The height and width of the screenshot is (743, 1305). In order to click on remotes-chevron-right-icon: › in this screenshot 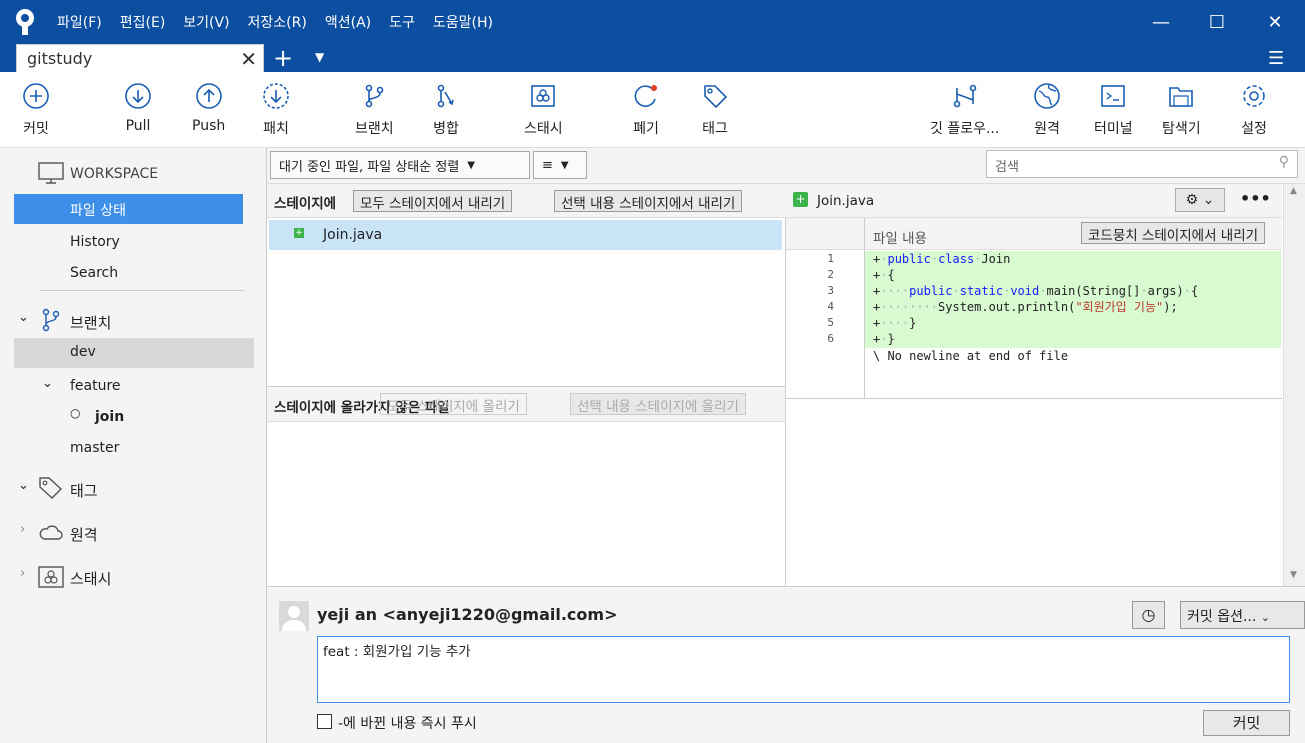, I will do `click(22, 529)`.